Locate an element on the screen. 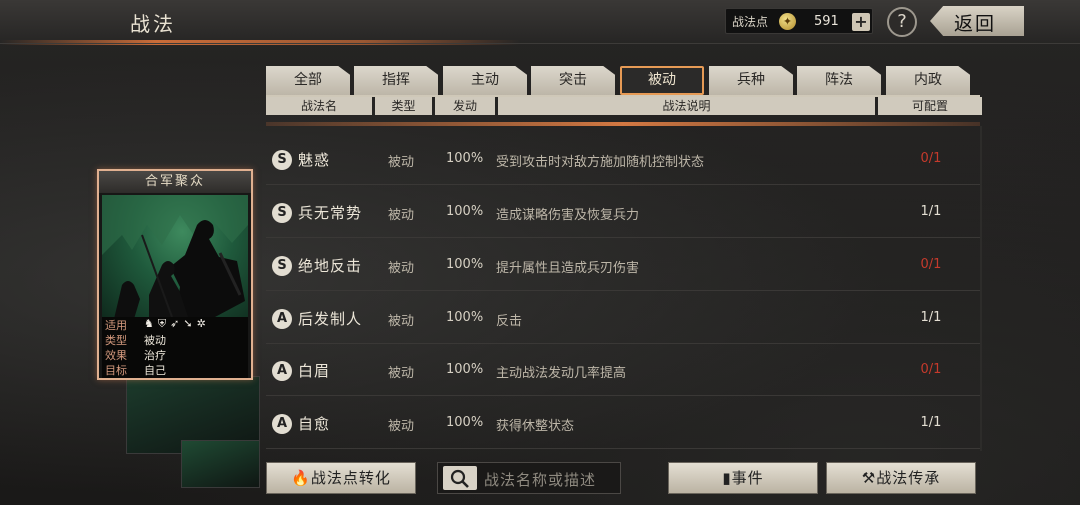 The image size is (1080, 505). tab-formation: 阵法 is located at coordinates (839, 80).